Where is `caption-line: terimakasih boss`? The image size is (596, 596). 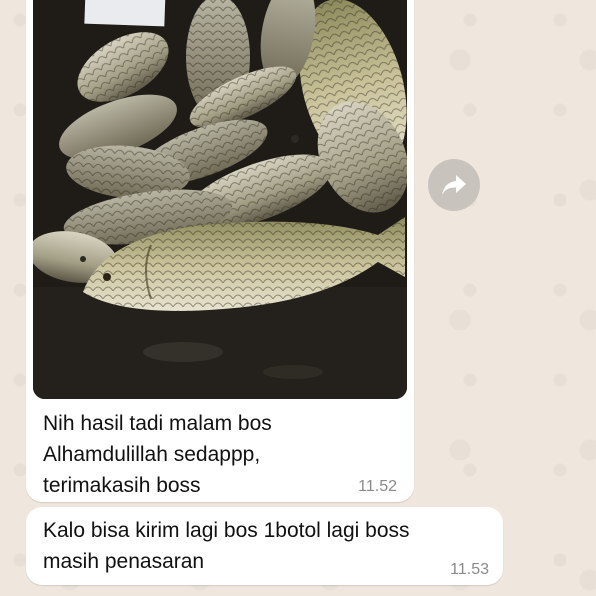
caption-line: terimakasih boss is located at coordinates (122, 485).